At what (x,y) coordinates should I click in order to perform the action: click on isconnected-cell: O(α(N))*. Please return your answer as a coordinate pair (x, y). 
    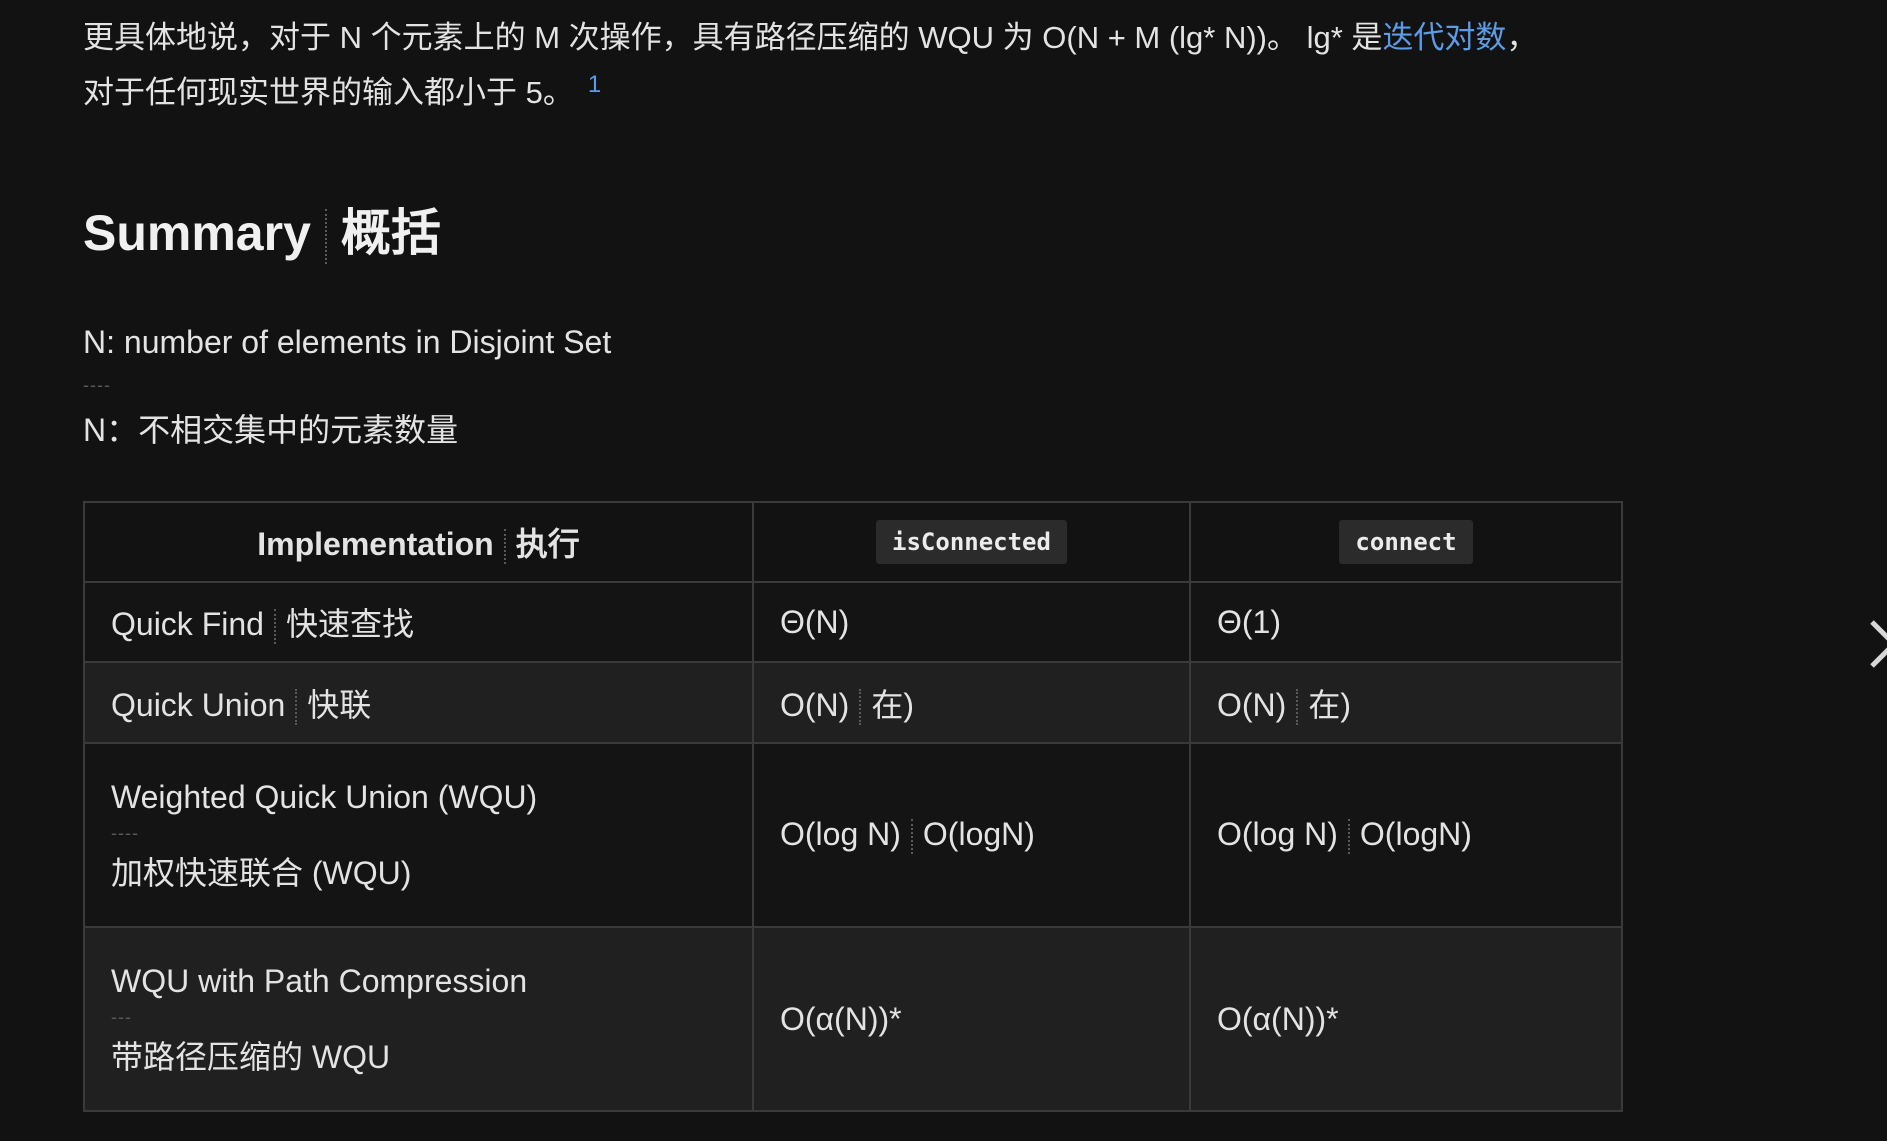
    Looking at the image, I should click on (971, 1019).